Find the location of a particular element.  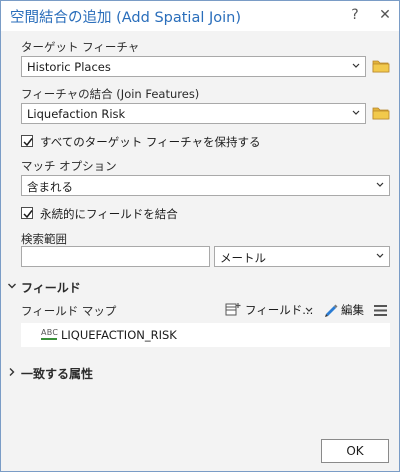

edit-label: 編集 is located at coordinates (352, 310).